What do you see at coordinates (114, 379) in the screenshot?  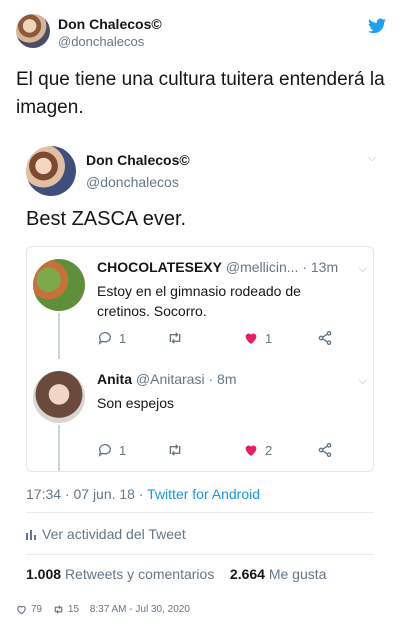 I see `reply-author-name: Anita` at bounding box center [114, 379].